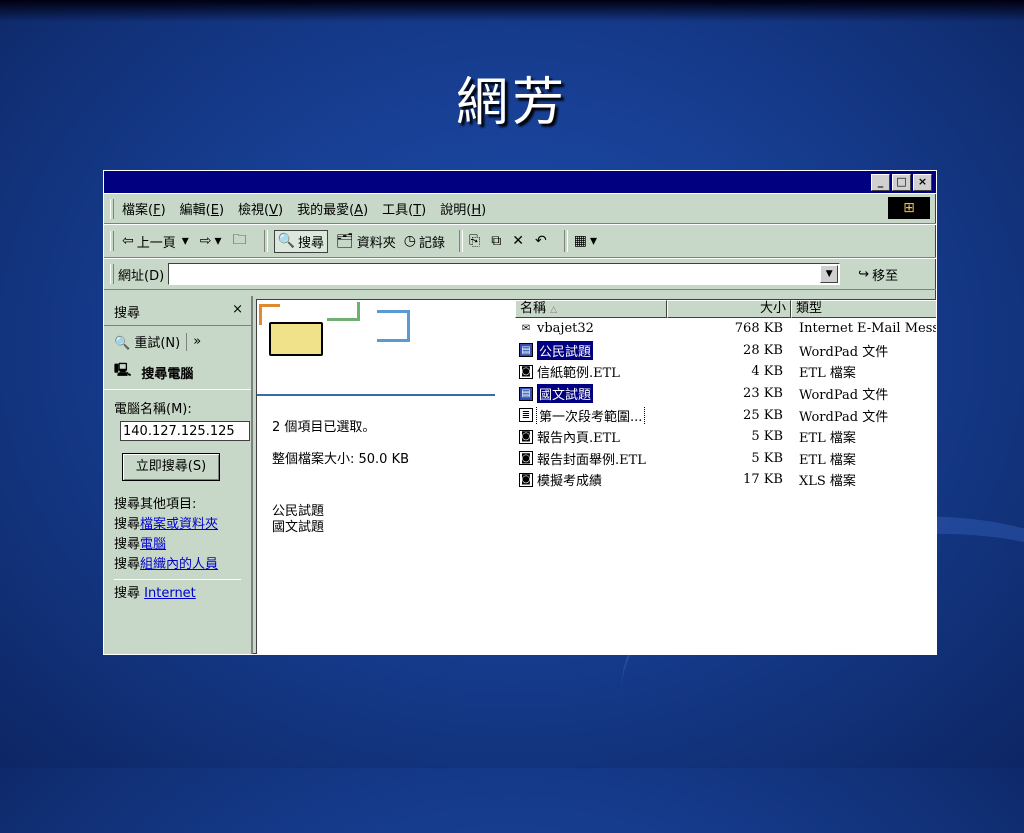 Image resolution: width=1024 pixels, height=833 pixels. I want to click on move-to-icon: ⎘, so click(475, 241).